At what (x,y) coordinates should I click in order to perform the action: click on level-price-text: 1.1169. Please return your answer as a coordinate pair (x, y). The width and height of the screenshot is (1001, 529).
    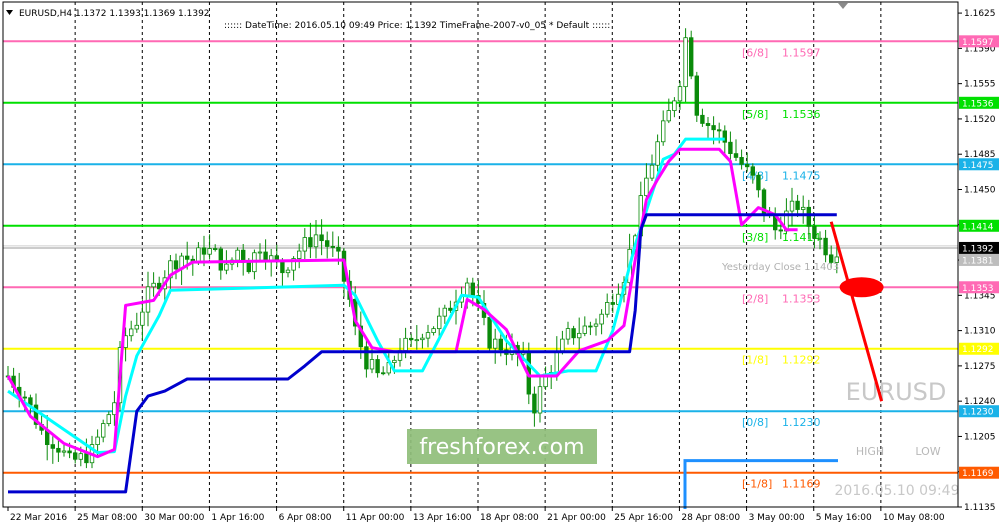
    Looking at the image, I should click on (978, 474).